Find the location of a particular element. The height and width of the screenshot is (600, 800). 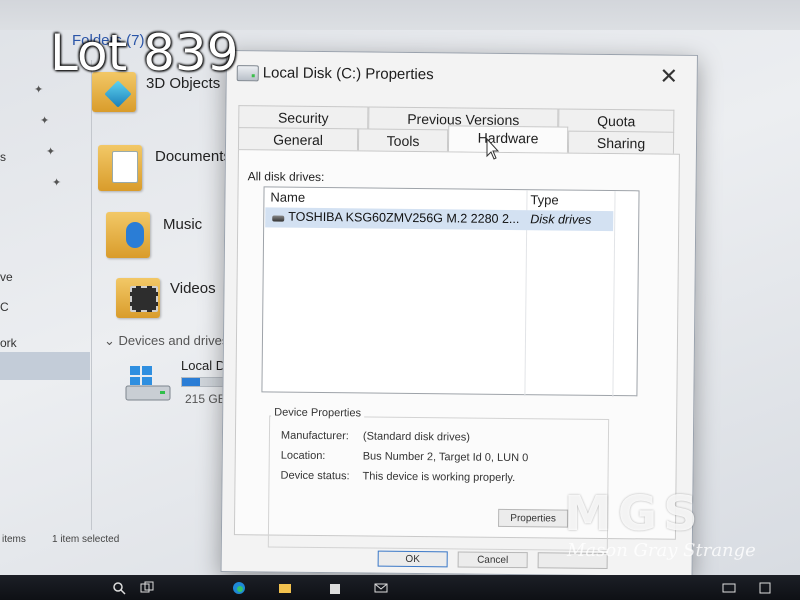

folder-label: Music is located at coordinates (183, 224).